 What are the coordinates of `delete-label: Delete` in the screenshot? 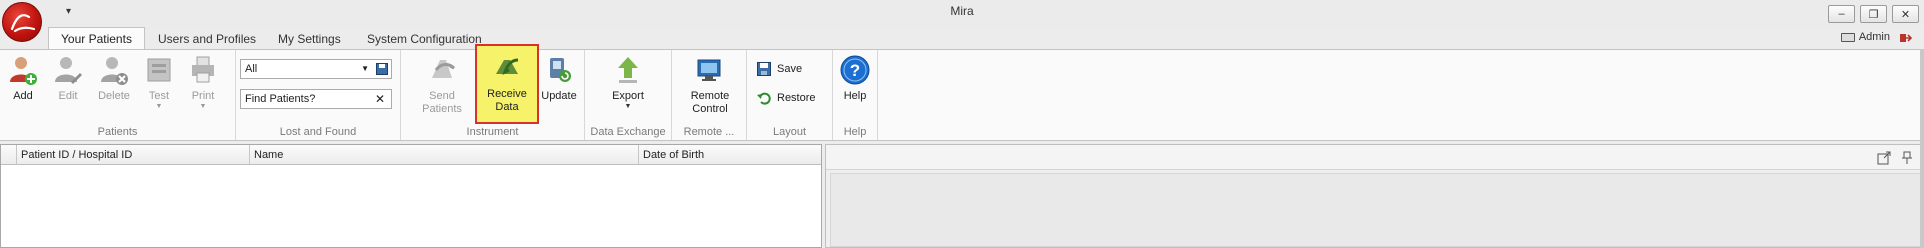 It's located at (114, 96).